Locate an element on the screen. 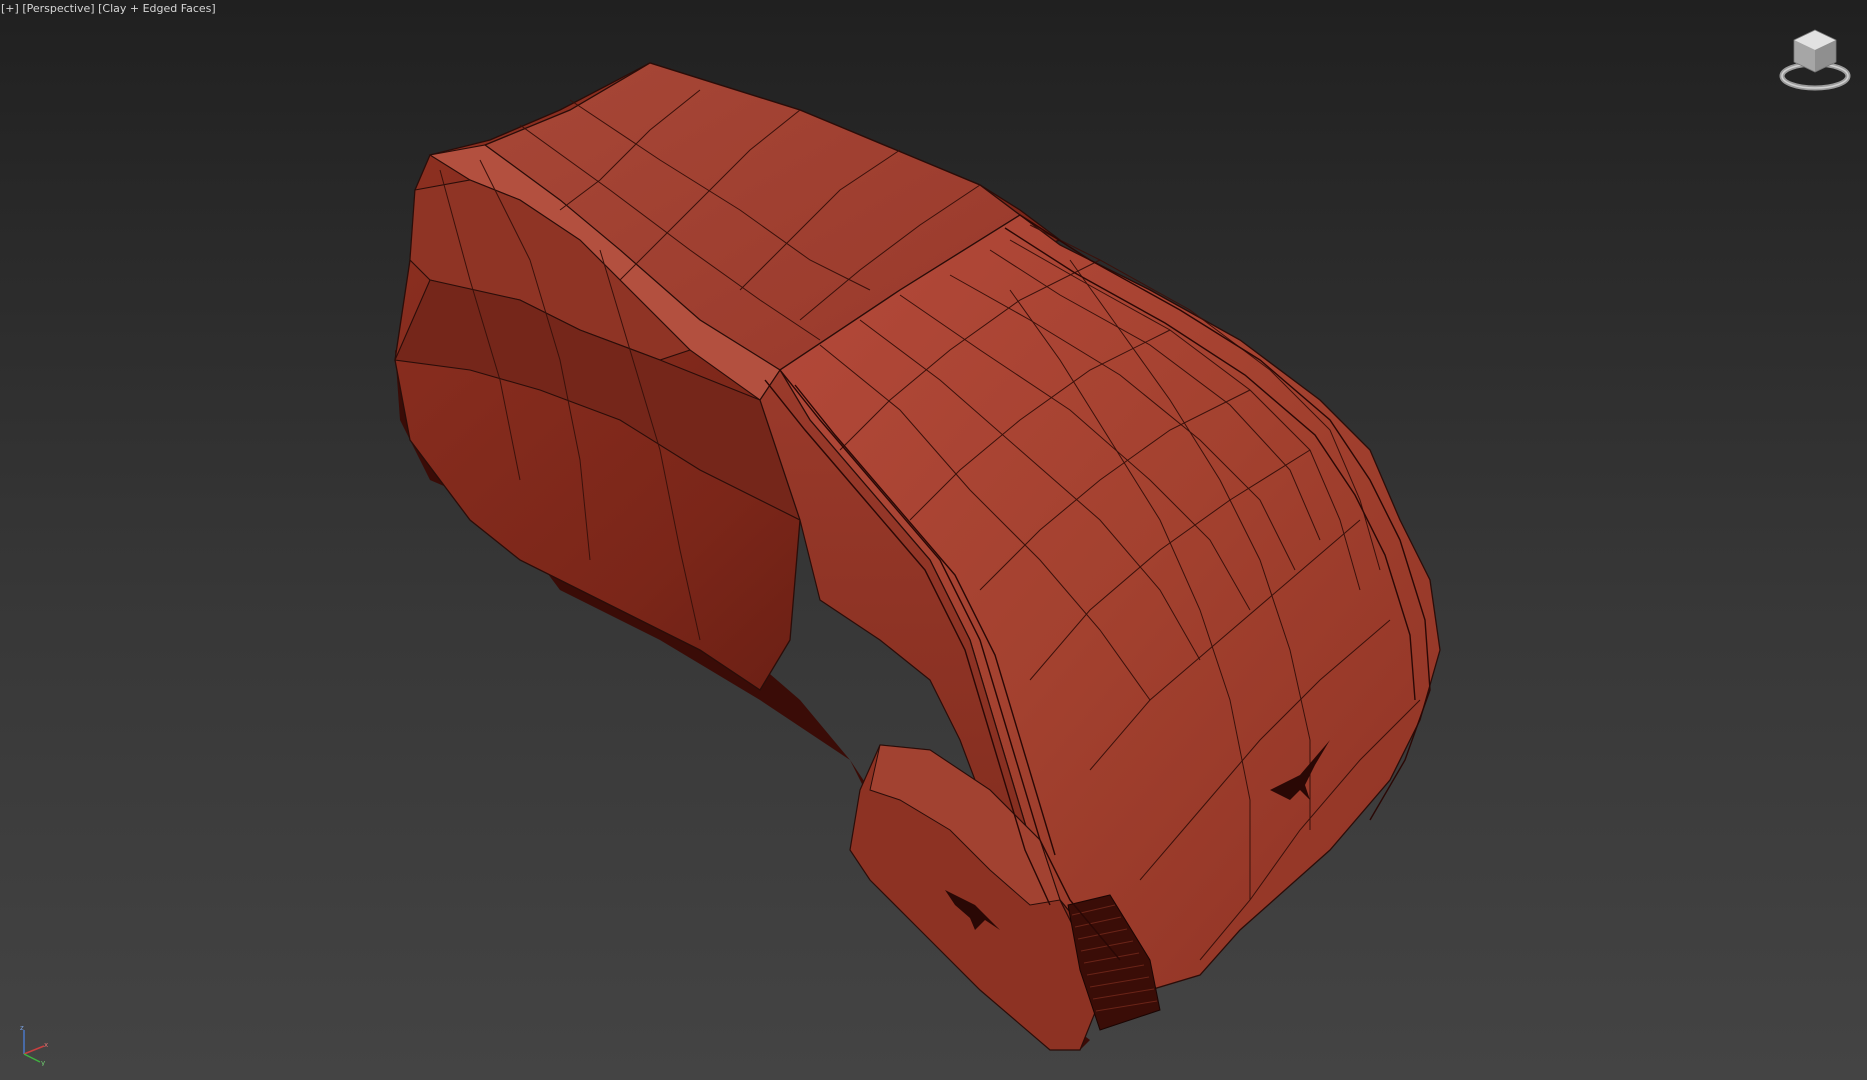 Image resolution: width=1867 pixels, height=1080 pixels. viewcube-icon is located at coordinates (1815, 61).